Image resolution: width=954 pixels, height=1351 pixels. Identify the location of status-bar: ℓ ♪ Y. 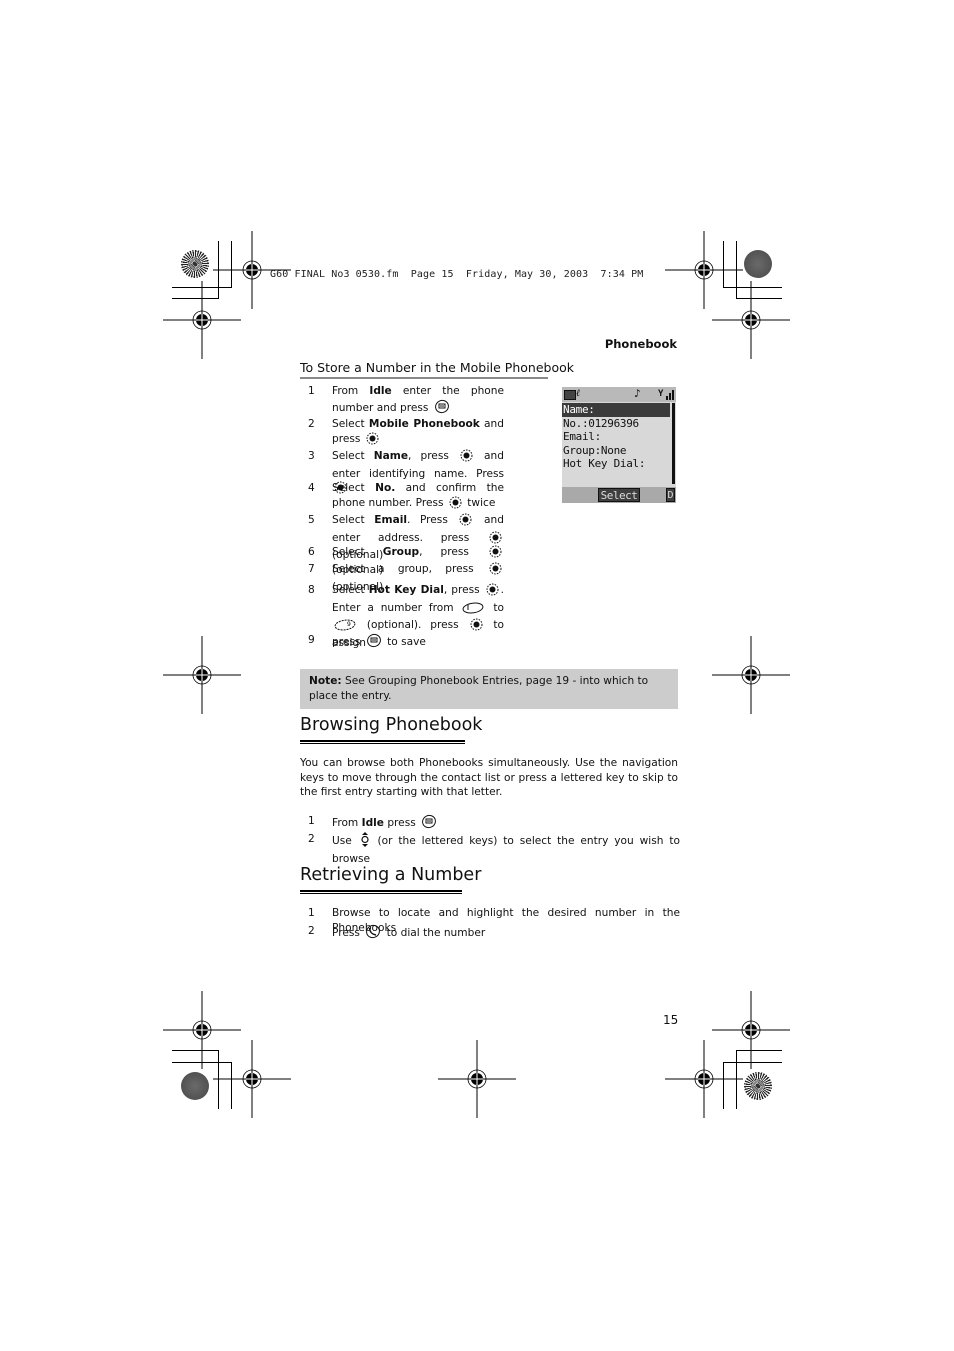
(619, 394).